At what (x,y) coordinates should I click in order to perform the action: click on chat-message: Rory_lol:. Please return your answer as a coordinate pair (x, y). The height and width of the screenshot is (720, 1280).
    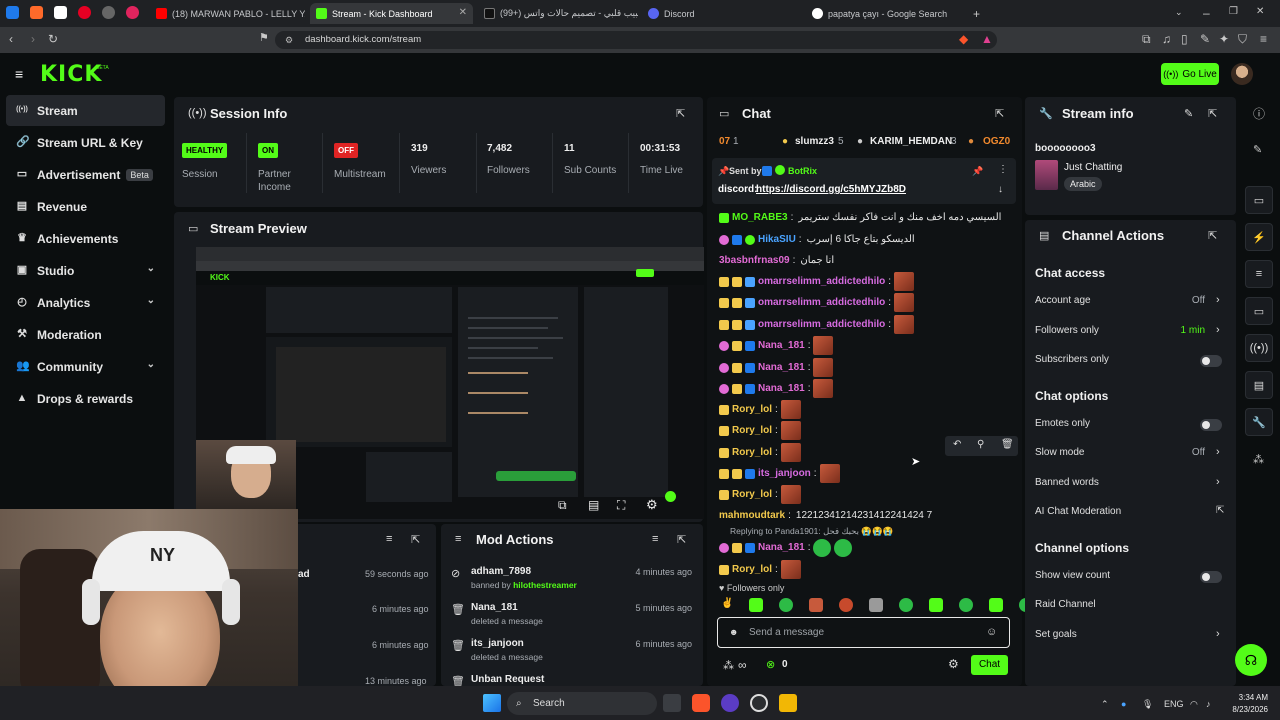
    Looking at the image, I should click on (760, 430).